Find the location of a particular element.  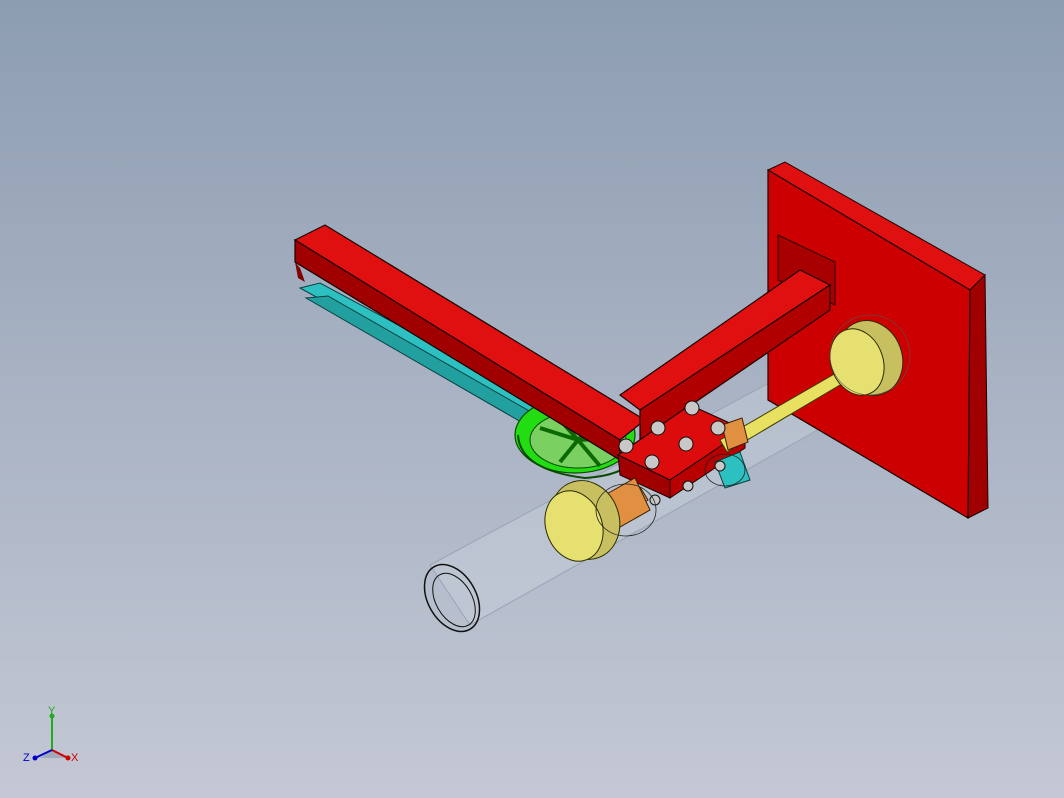

y-axis-label: Y is located at coordinates (52, 711).